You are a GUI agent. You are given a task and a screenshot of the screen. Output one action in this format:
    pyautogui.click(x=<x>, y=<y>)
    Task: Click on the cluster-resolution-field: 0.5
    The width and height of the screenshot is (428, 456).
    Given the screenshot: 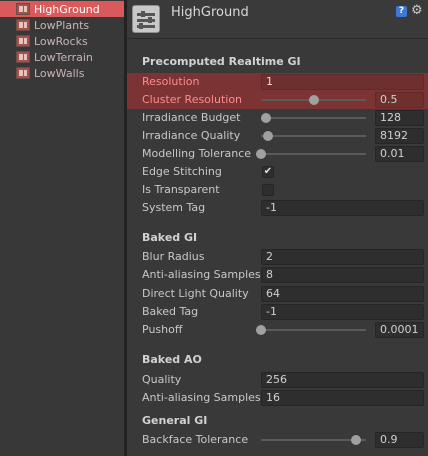 What is the action you would take?
    pyautogui.click(x=399, y=100)
    